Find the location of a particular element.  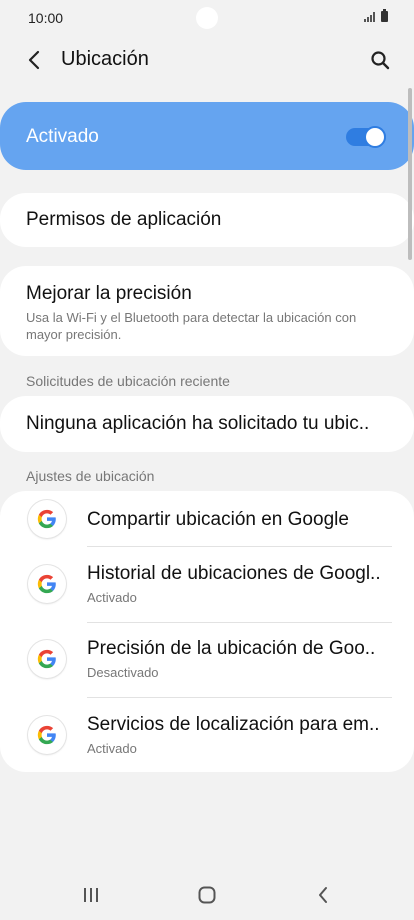

location-switch is located at coordinates (366, 137).